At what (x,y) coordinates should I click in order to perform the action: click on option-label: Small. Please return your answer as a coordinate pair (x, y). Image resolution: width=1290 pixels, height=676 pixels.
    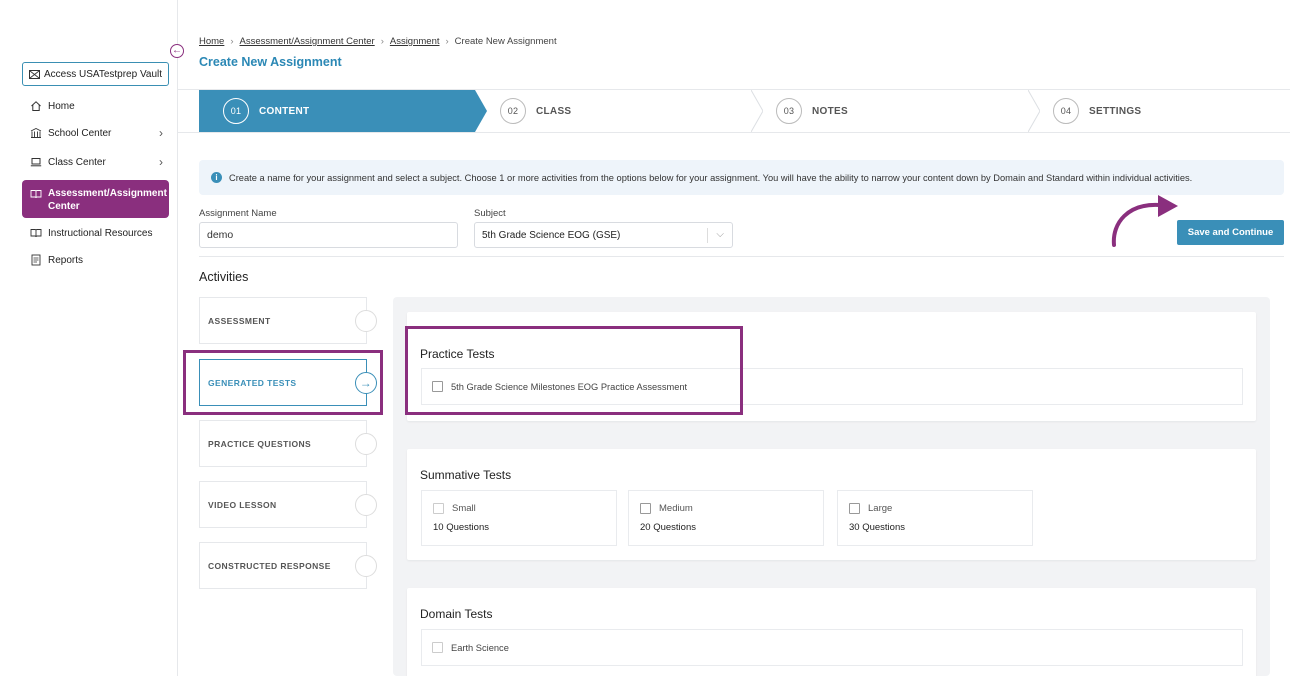
    Looking at the image, I should click on (464, 508).